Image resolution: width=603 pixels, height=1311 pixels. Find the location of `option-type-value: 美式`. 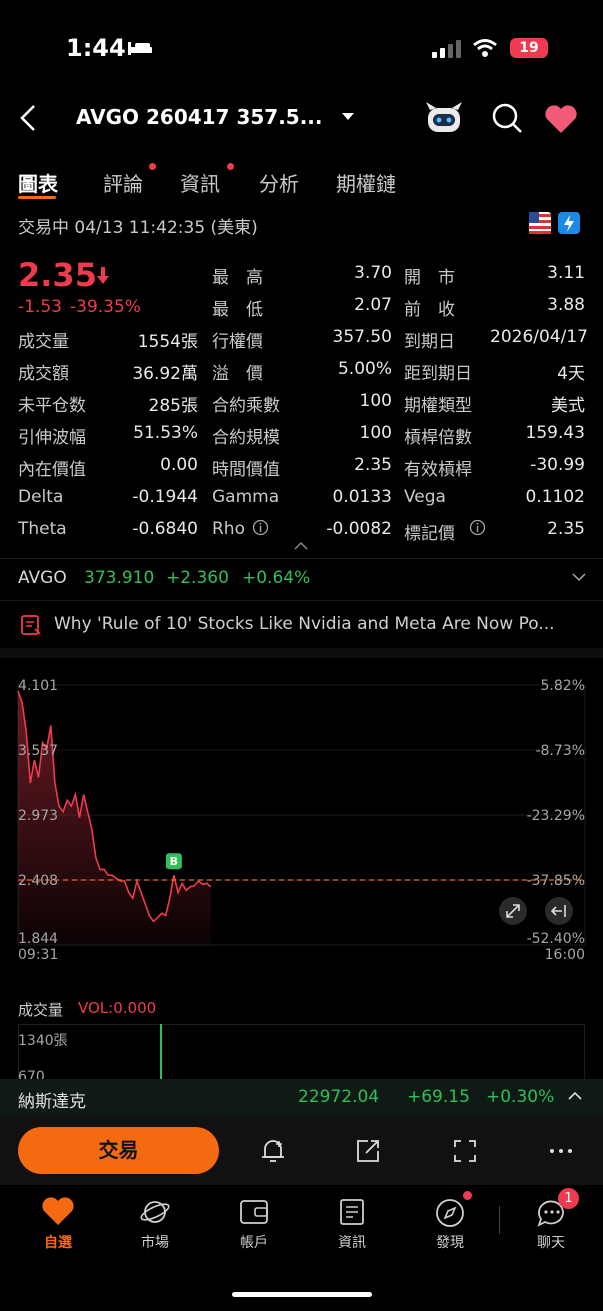

option-type-value: 美式 is located at coordinates (568, 406).